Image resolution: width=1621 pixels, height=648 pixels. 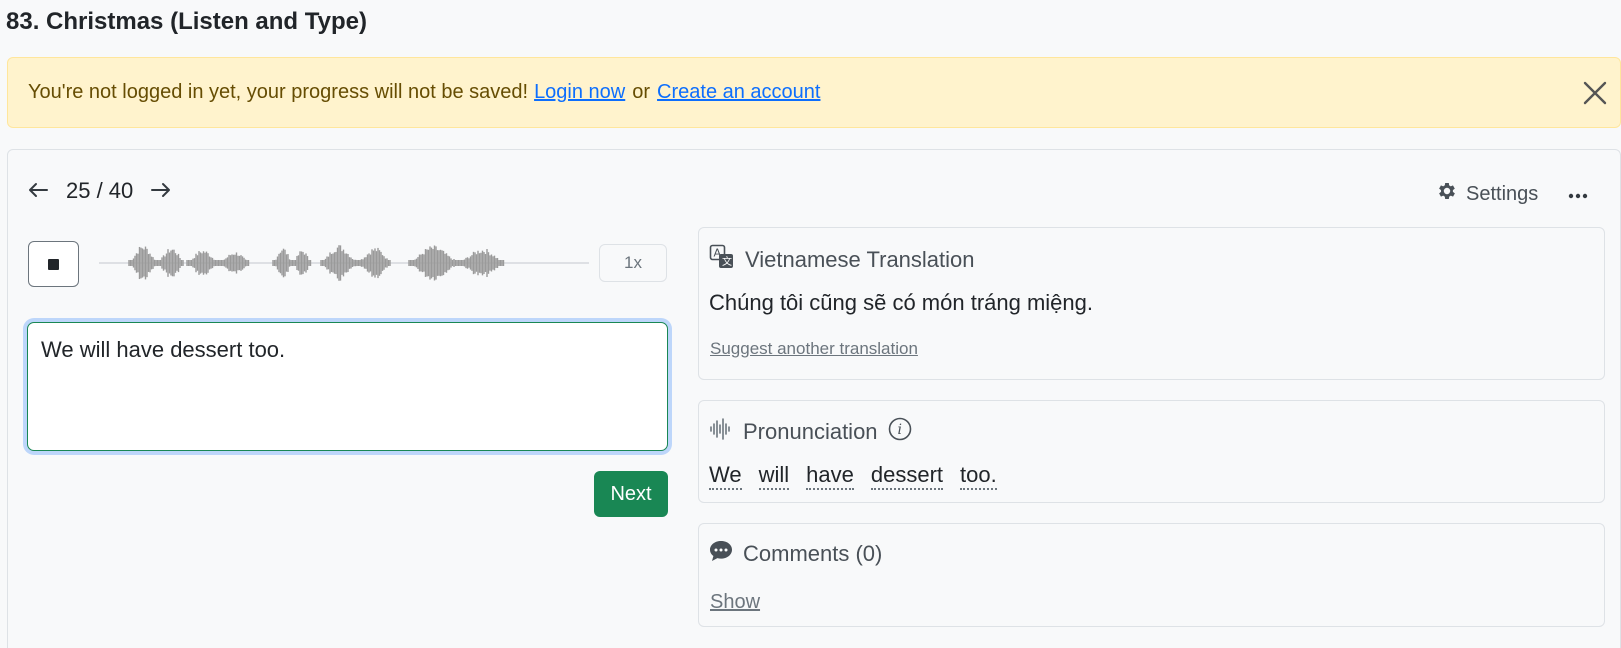 I want to click on exercise-position: 25 / 40, so click(x=100, y=190).